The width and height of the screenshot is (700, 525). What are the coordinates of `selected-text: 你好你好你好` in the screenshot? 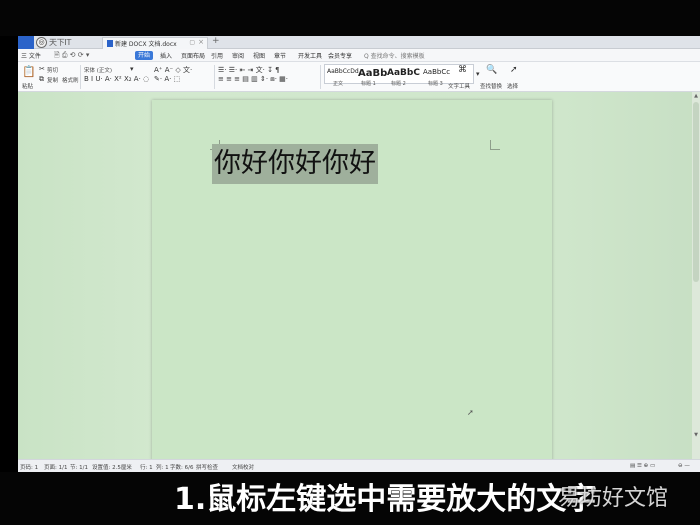 It's located at (295, 164).